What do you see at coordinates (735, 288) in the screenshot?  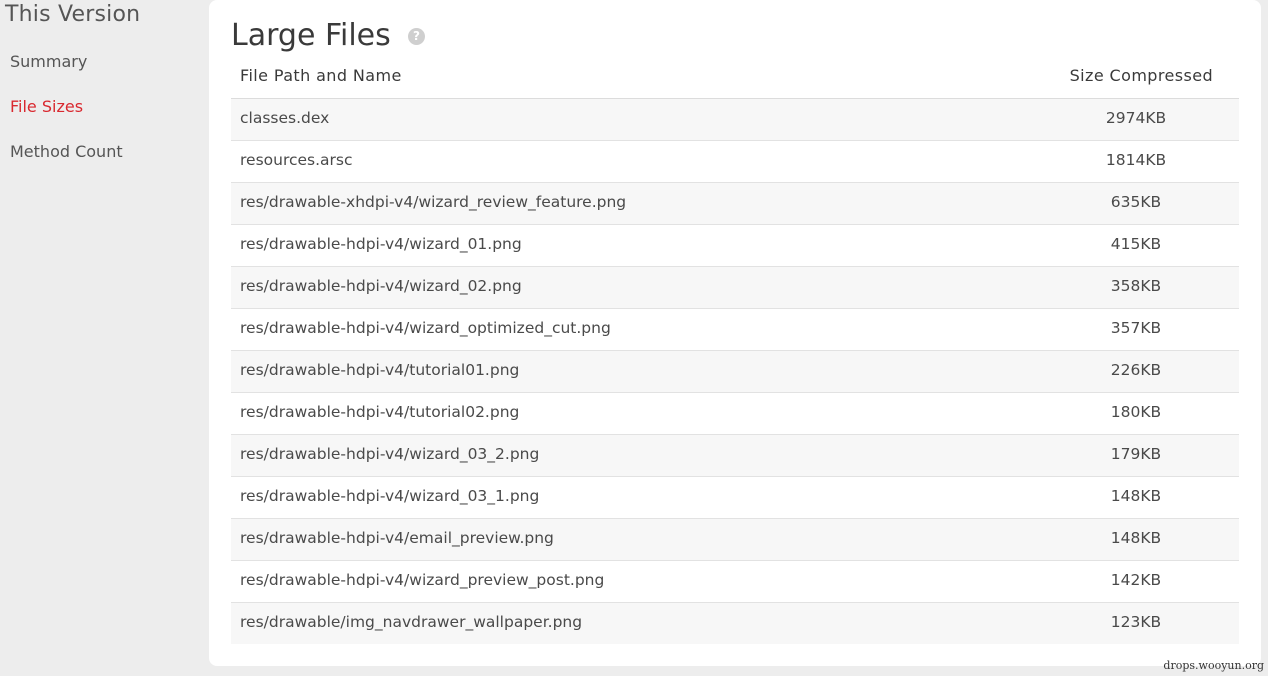 I see `table-row: res/drawable-hdpi-v4/wizard_02.png 358KB` at bounding box center [735, 288].